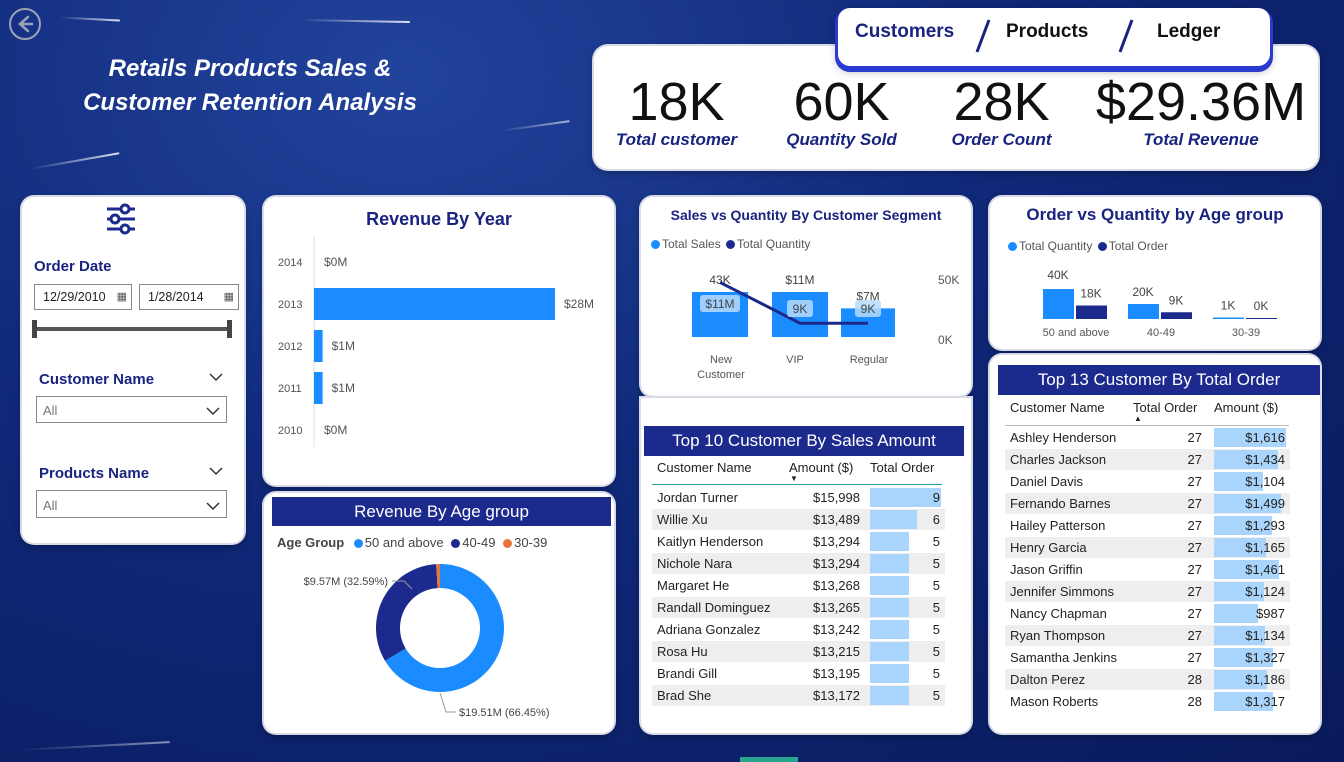 This screenshot has height=762, width=1344. What do you see at coordinates (1147, 569) in the screenshot?
I see `table-row: Jason Griffin 27 $1,461` at bounding box center [1147, 569].